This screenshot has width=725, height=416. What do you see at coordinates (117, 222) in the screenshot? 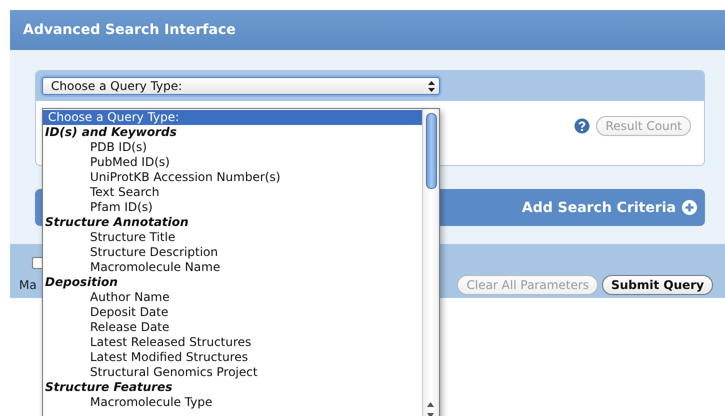
I see `option-group-label: Structure Annotation` at bounding box center [117, 222].